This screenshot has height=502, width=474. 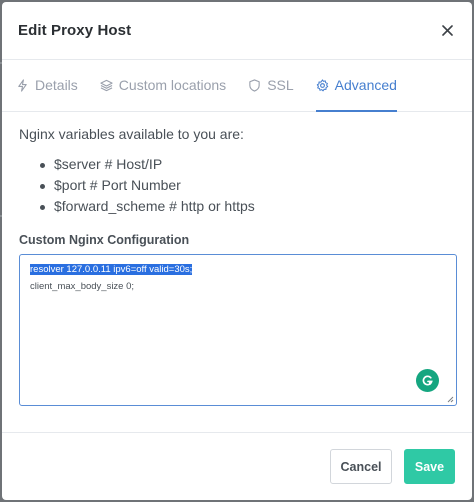 I want to click on grammarly-icon, so click(x=427, y=380).